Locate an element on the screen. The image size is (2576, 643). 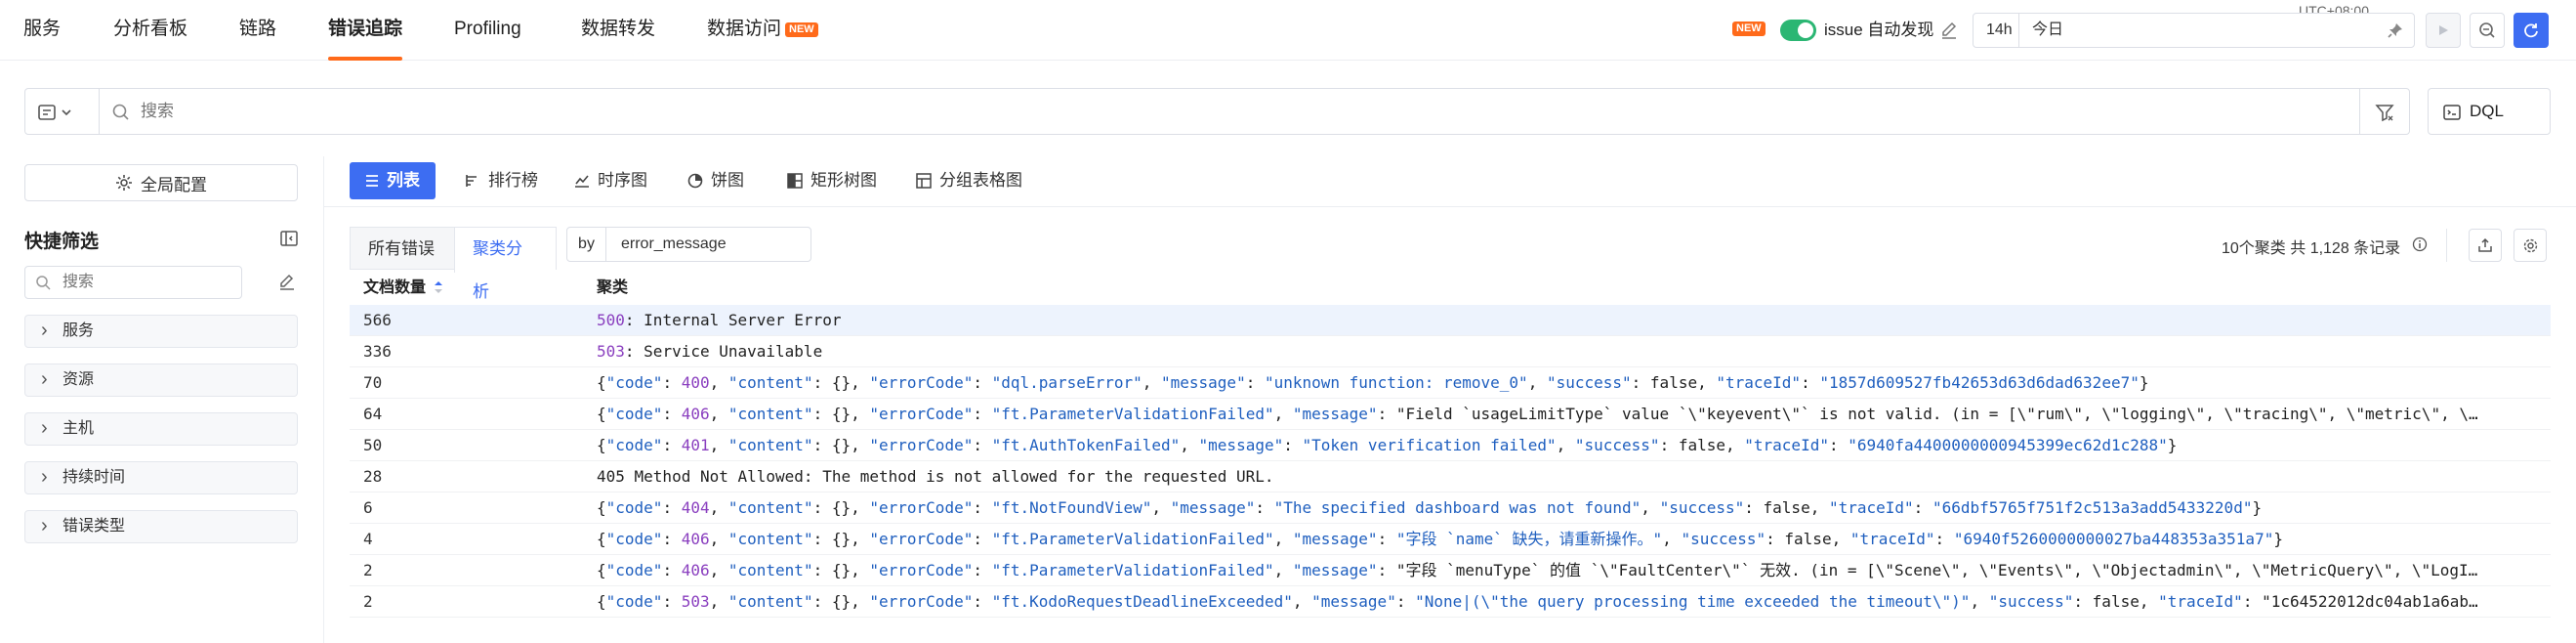
doc-count-cell: 70 is located at coordinates (373, 383).